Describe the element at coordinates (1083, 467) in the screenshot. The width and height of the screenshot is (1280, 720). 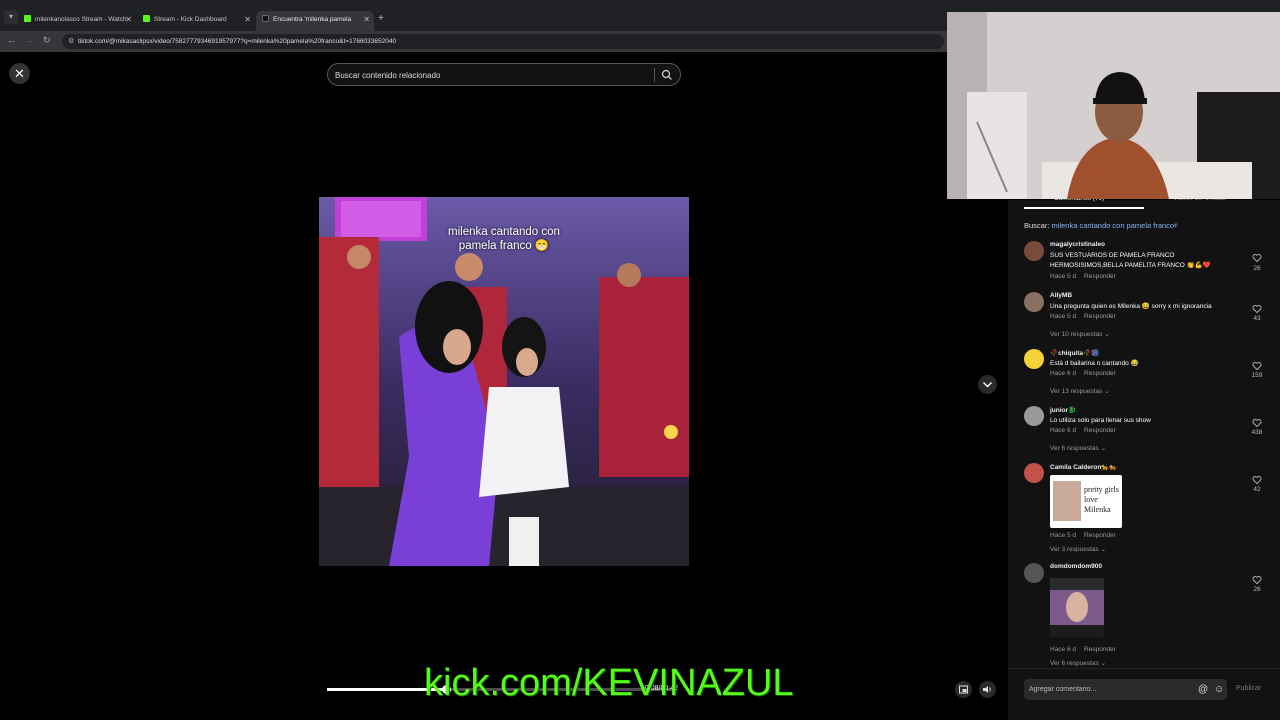
I see `comment-username: Camila Calderon🐆🐅` at that location.